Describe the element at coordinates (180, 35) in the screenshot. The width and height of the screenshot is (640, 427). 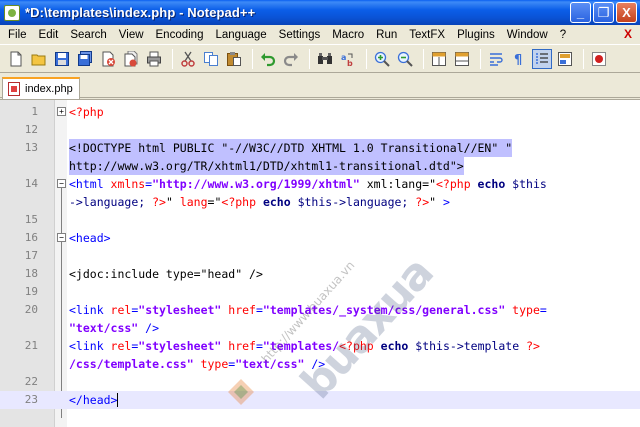
I see `menu-encoding: Encoding` at that location.